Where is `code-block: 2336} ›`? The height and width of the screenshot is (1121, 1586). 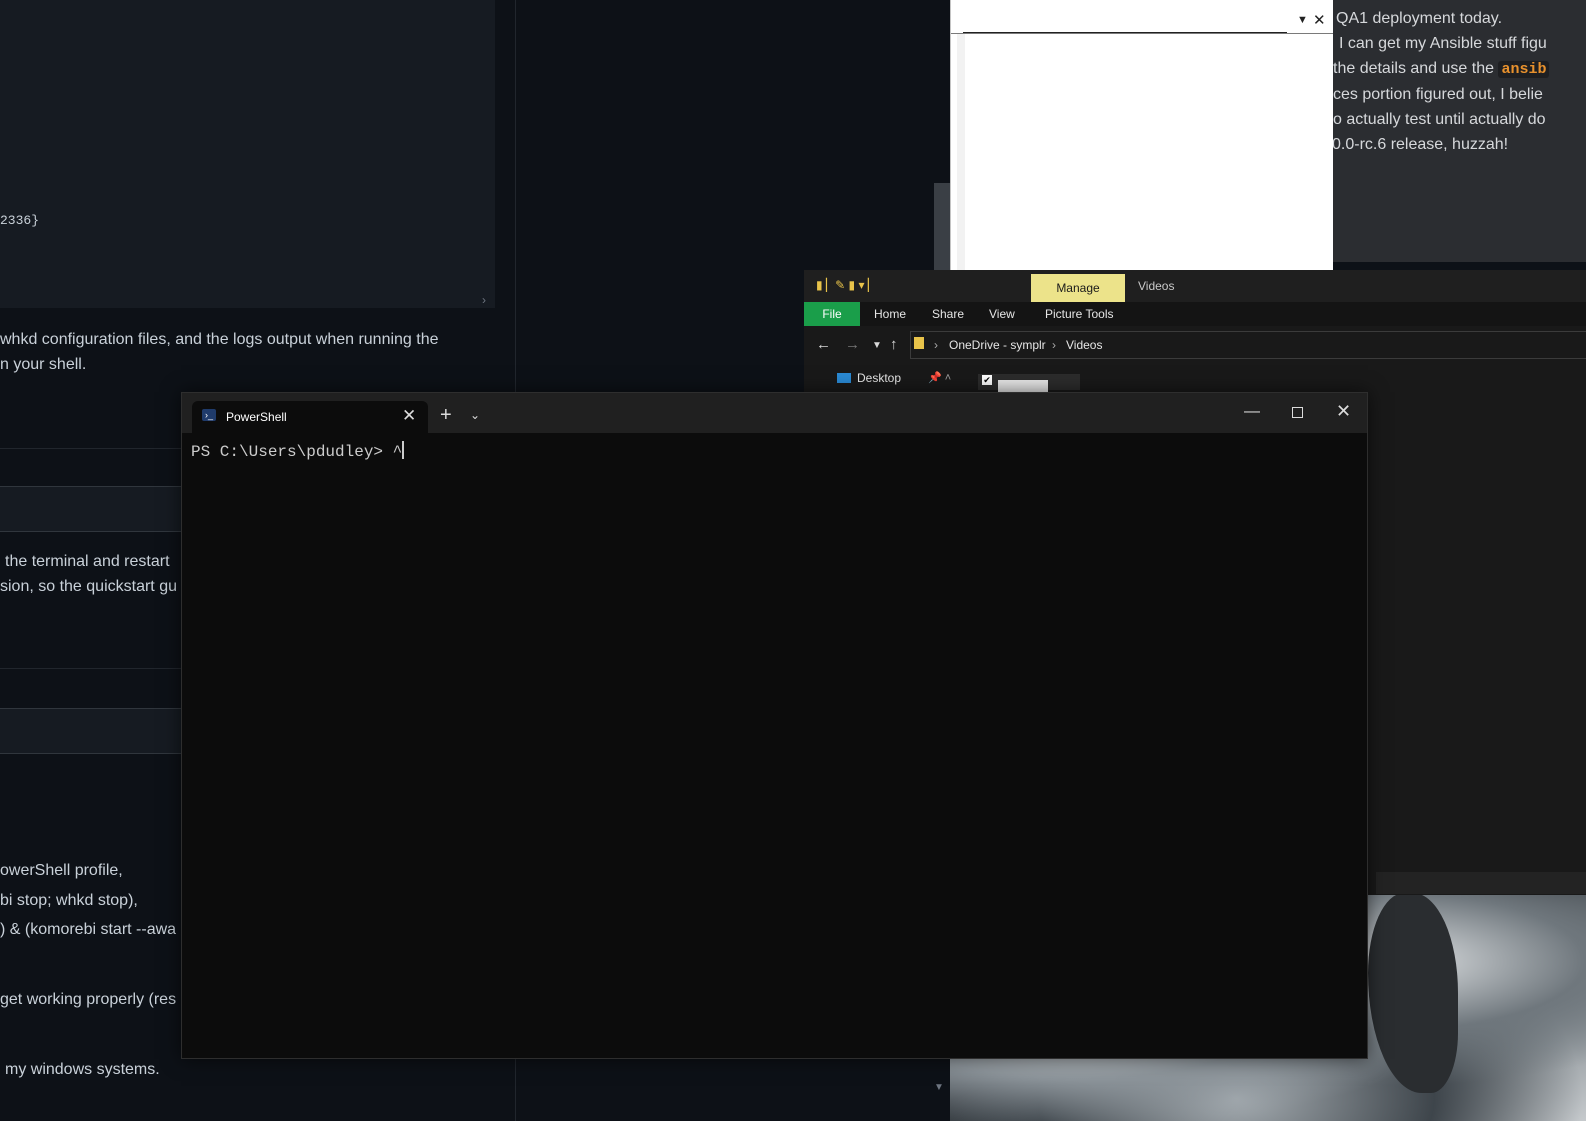 code-block: 2336} › is located at coordinates (247, 154).